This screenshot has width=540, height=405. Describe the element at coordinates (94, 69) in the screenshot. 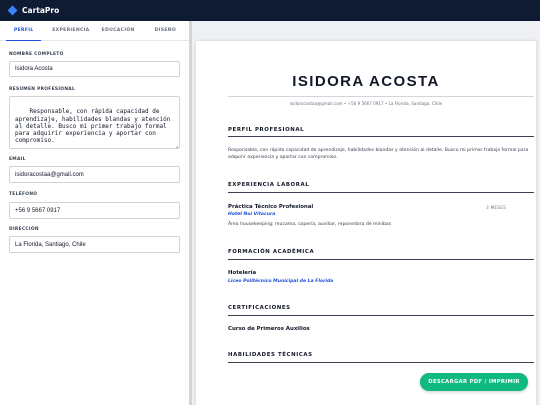

I see `name-input: Isidora Acosta` at that location.